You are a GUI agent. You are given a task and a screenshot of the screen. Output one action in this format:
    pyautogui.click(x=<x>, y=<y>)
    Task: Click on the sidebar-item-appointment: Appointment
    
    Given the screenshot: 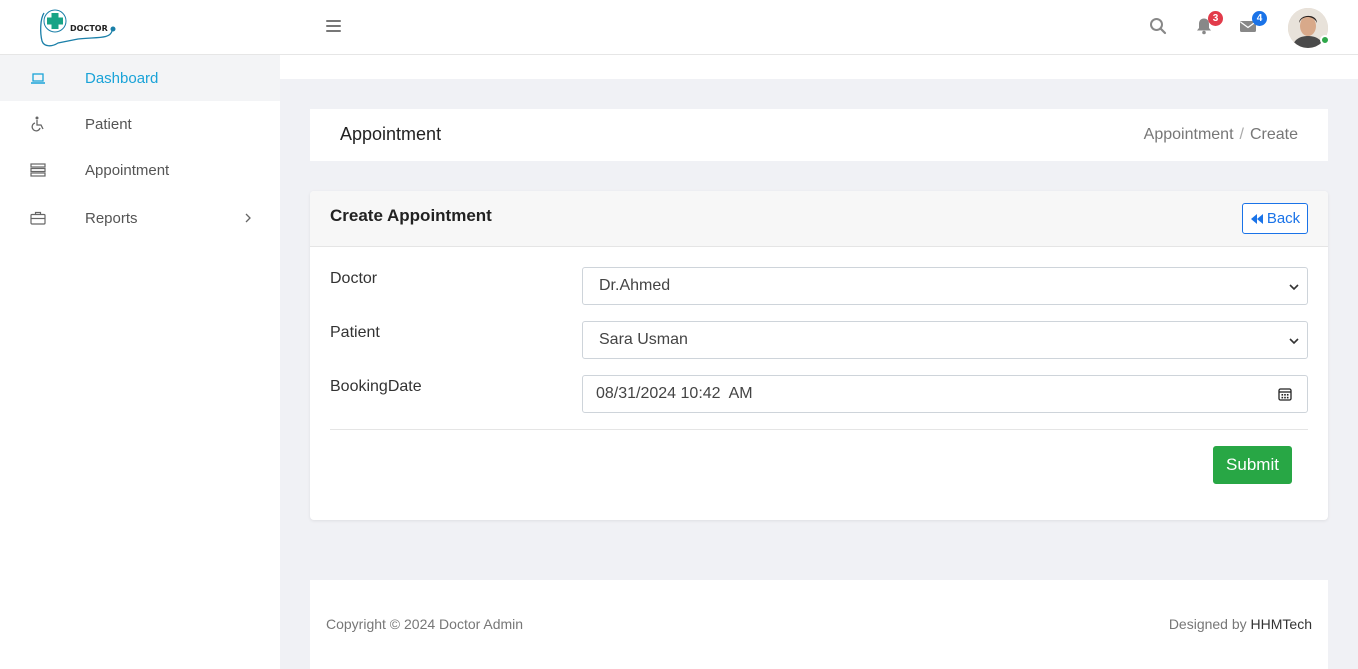 What is the action you would take?
    pyautogui.click(x=140, y=170)
    